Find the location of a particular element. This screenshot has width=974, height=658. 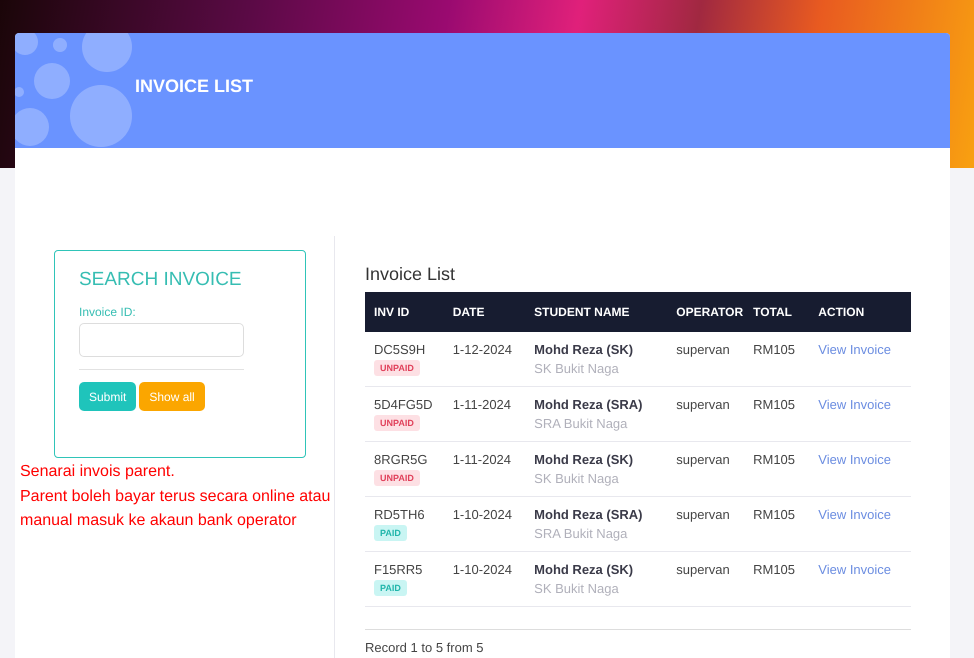

search-title: SEARCH INVOICE is located at coordinates (161, 280).